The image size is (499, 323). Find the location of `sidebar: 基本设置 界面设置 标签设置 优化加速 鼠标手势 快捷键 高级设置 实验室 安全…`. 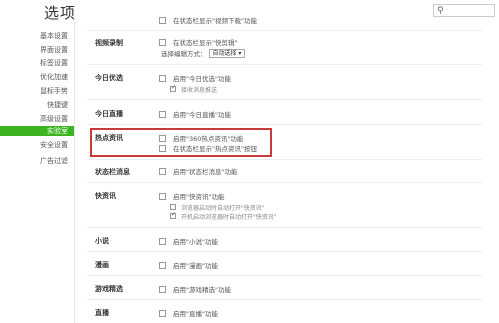

sidebar: 基本设置 界面设置 标签设置 优化加速 鼠标手势 快捷键 高级设置 实验室 安全… is located at coordinates (37, 172).